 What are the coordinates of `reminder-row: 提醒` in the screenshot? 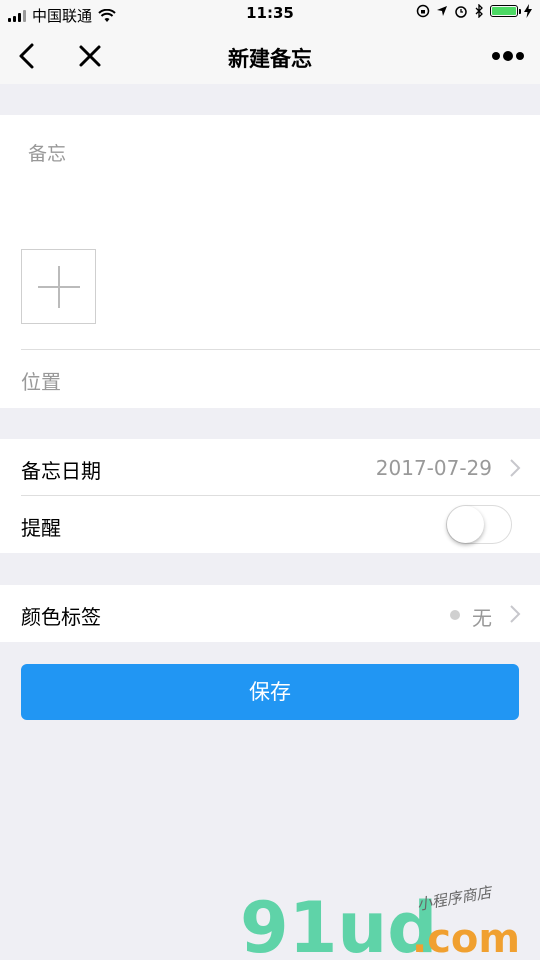 It's located at (270, 524).